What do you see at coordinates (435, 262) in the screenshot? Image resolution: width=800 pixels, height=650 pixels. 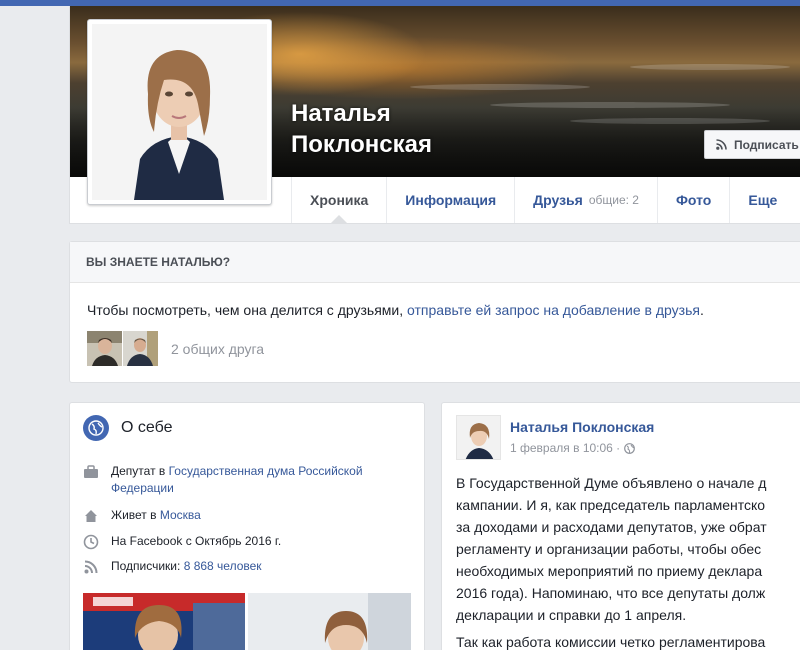 I see `know-heading: ВЫ ЗНАЕТЕ НАТАЛЬЮ?` at bounding box center [435, 262].